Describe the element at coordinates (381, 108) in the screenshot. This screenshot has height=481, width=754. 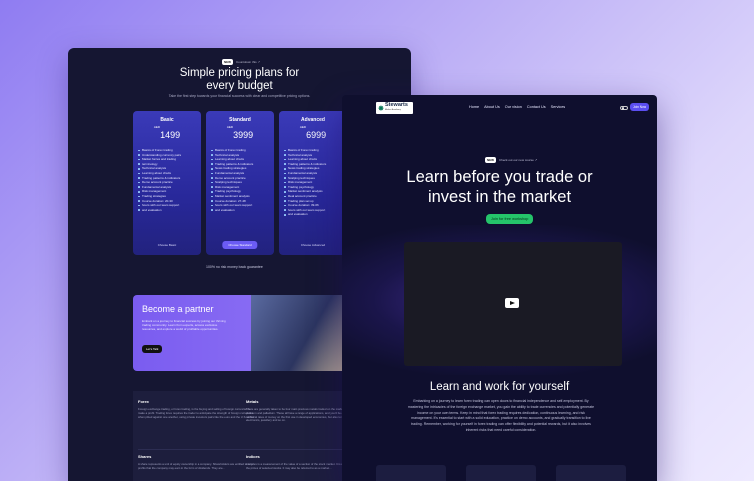
I see `logo-emblem-icon: ✸` at that location.